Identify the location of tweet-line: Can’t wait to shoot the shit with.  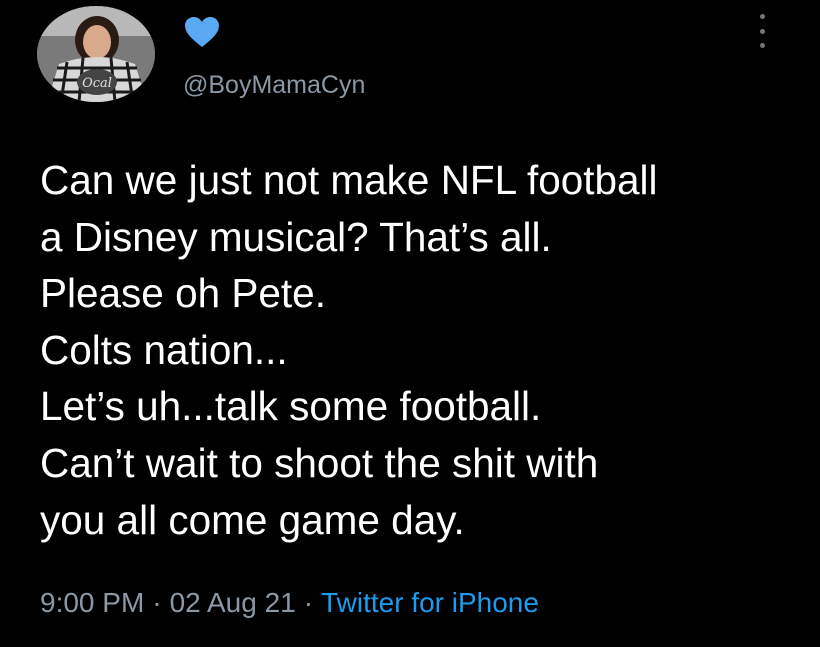
(319, 462).